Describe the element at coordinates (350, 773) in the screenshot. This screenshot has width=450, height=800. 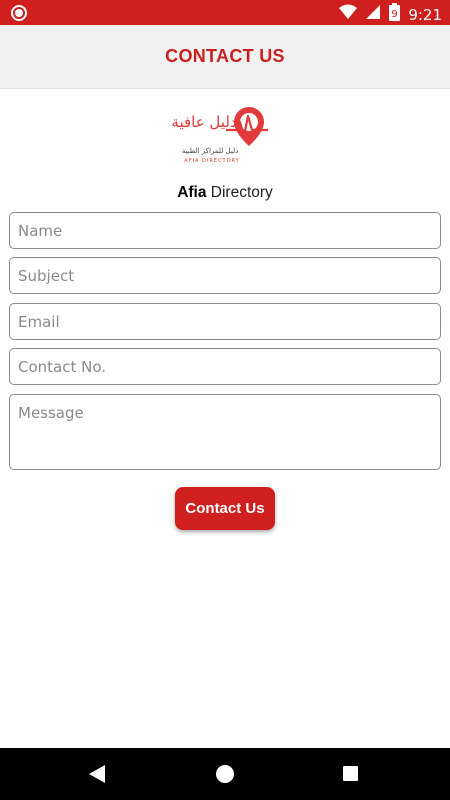
I see `recent-apps-icon` at that location.